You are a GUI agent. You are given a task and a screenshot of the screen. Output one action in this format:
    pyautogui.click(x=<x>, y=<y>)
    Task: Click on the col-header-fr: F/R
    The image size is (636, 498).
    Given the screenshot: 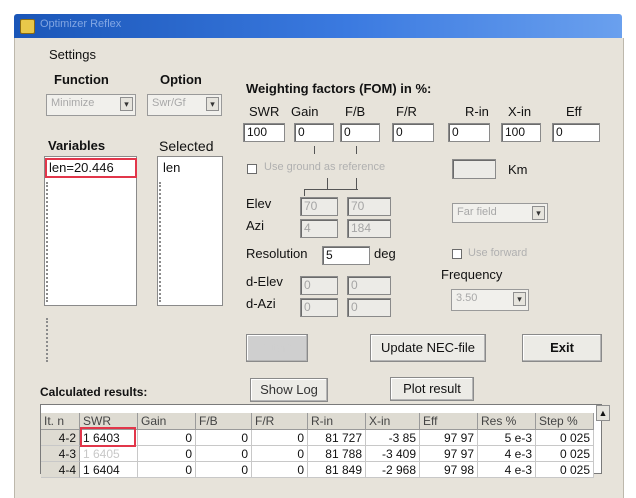 What is the action you would take?
    pyautogui.click(x=280, y=421)
    